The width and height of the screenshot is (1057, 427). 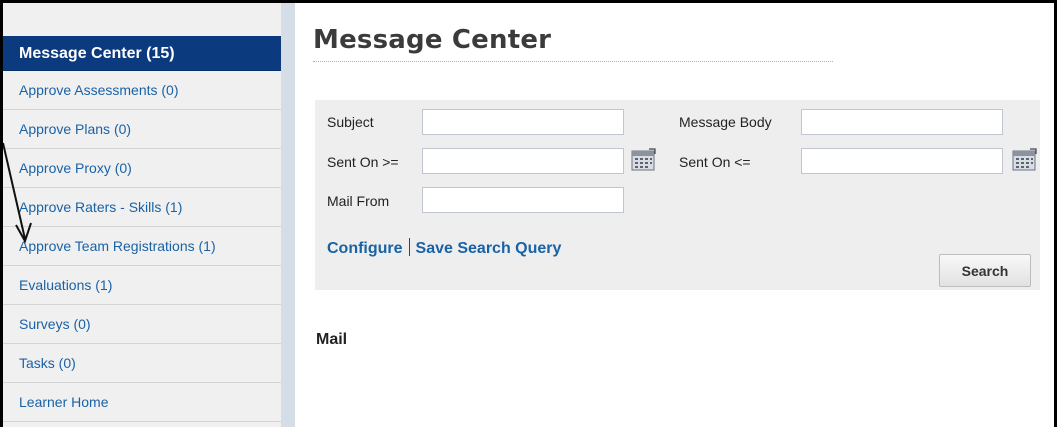 What do you see at coordinates (902, 161) in the screenshot?
I see `sent-on-to-input` at bounding box center [902, 161].